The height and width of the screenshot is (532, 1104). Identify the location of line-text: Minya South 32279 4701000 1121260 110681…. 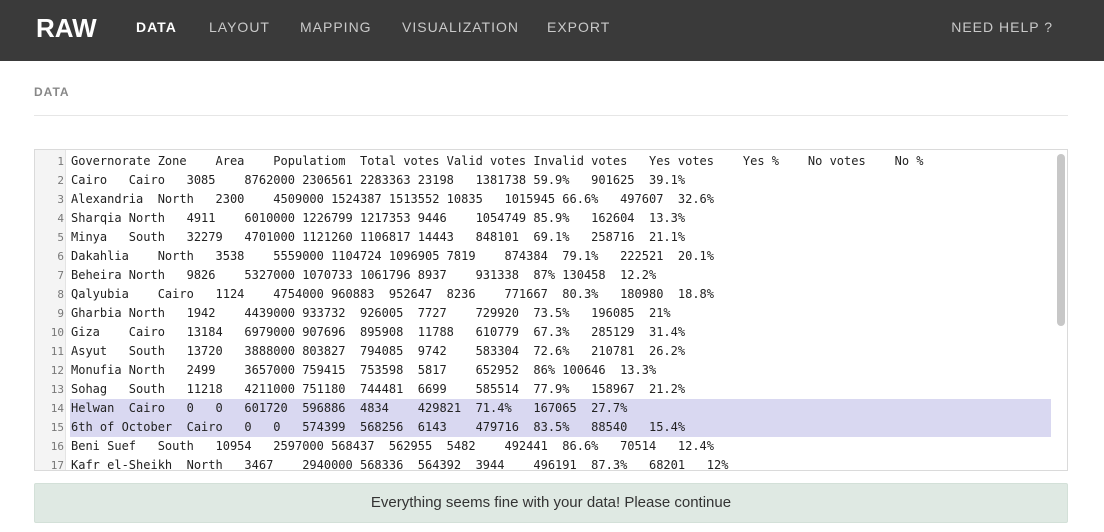
(560, 237).